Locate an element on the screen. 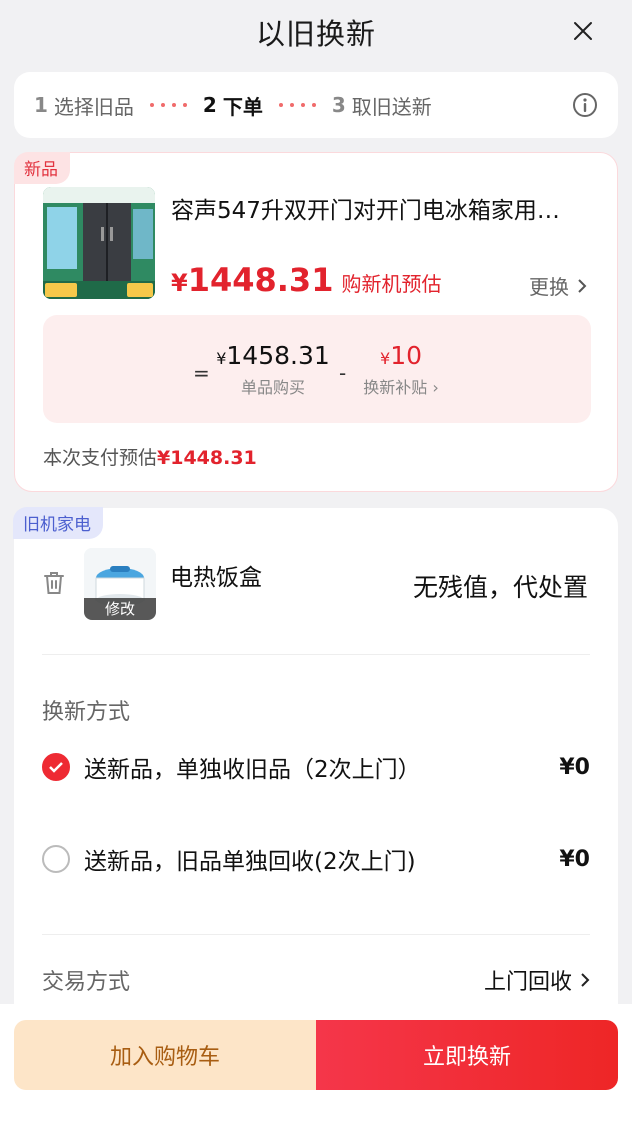 This screenshot has height=1148, width=632. radio-unchecked-icon is located at coordinates (56, 859).